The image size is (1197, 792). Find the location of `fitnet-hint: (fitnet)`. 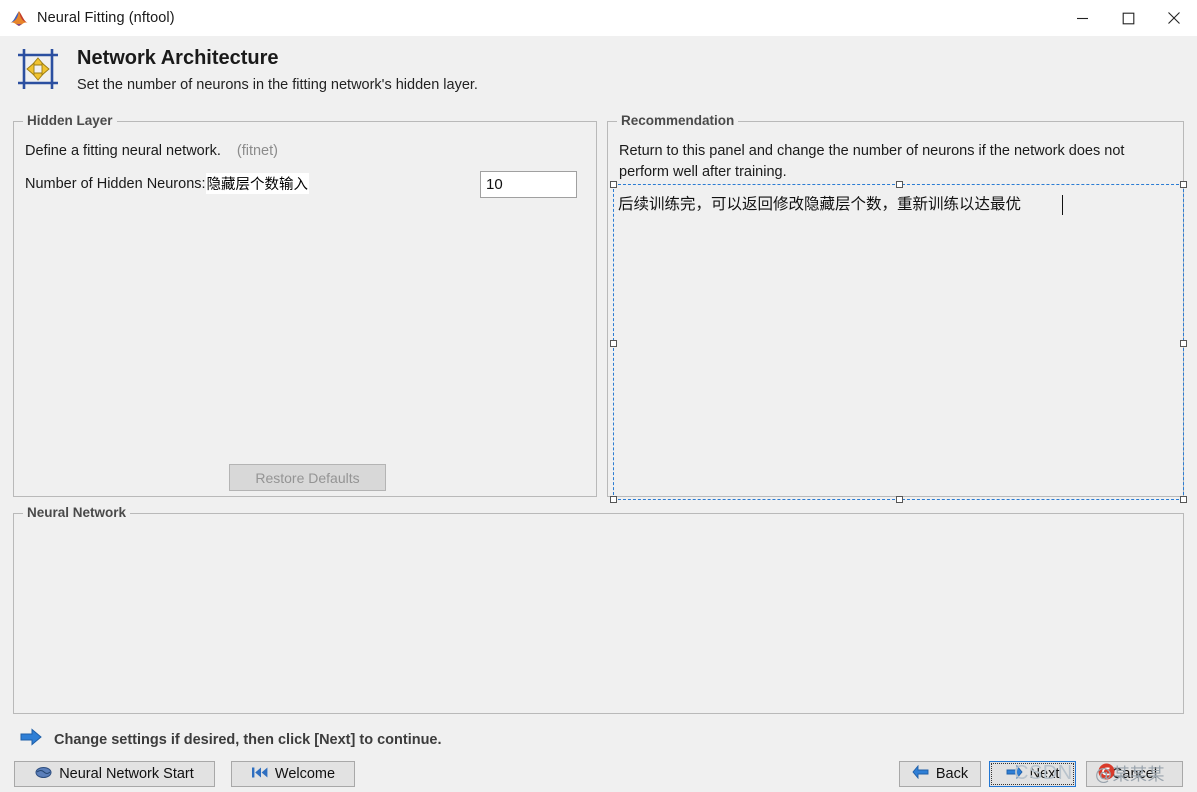

fitnet-hint: (fitnet) is located at coordinates (257, 151).